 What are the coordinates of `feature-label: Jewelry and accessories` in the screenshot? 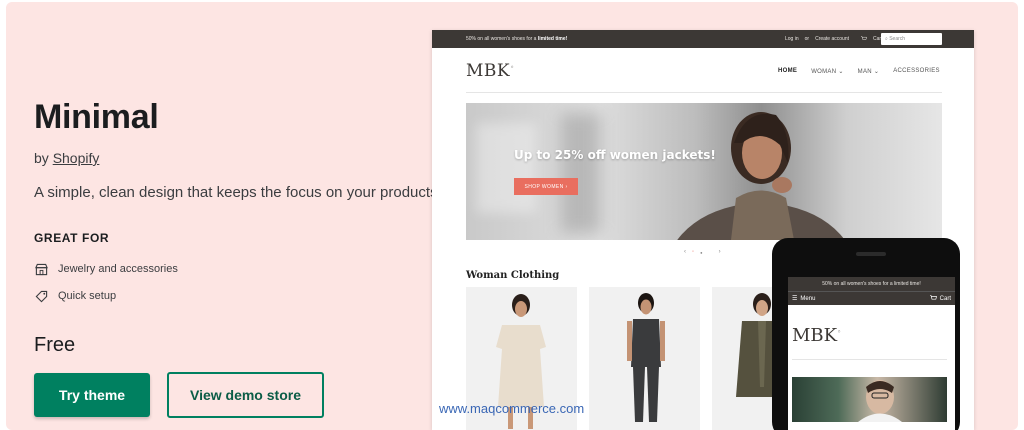 It's located at (118, 269).